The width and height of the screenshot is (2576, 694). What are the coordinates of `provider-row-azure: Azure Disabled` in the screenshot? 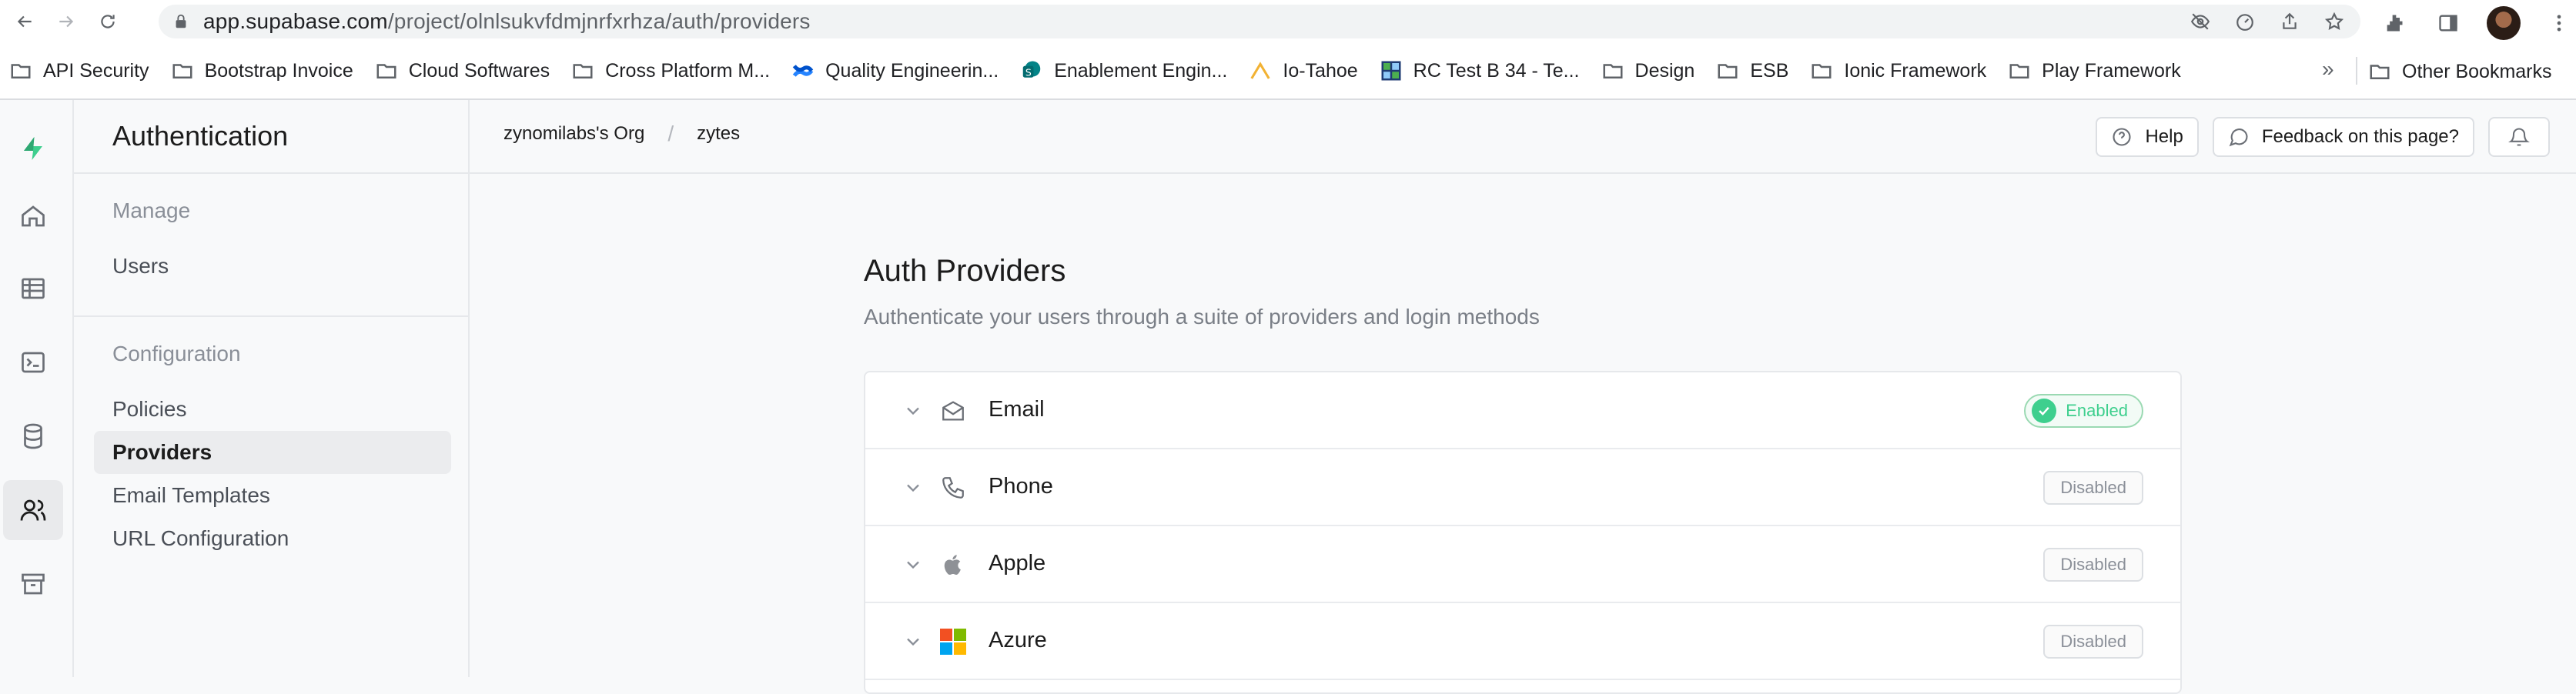 It's located at (1522, 641).